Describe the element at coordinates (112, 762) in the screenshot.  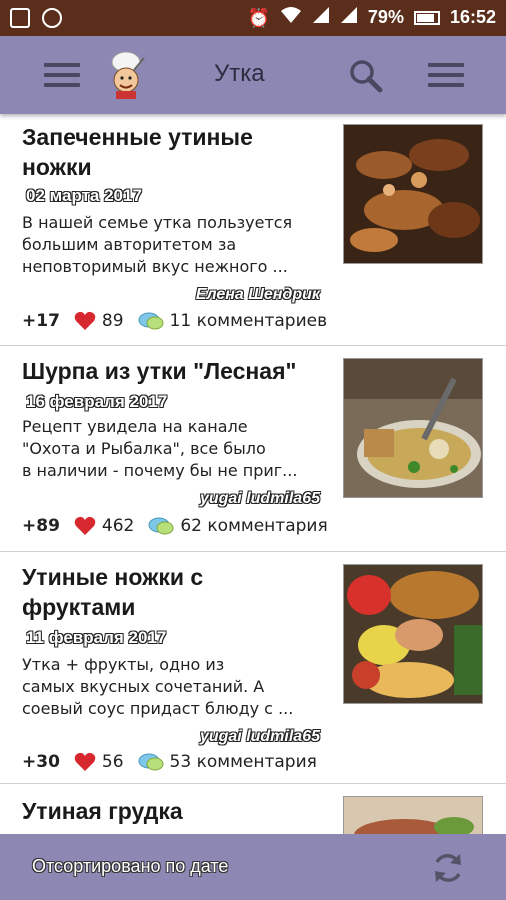
I see `likes-count: 56` at that location.